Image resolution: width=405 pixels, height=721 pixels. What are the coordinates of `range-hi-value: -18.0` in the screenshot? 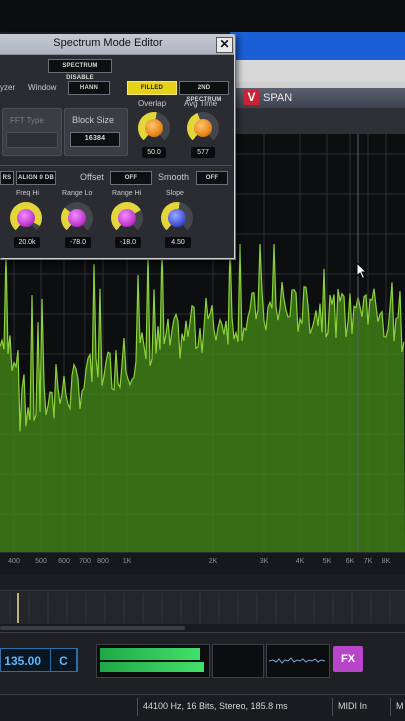 It's located at (128, 242).